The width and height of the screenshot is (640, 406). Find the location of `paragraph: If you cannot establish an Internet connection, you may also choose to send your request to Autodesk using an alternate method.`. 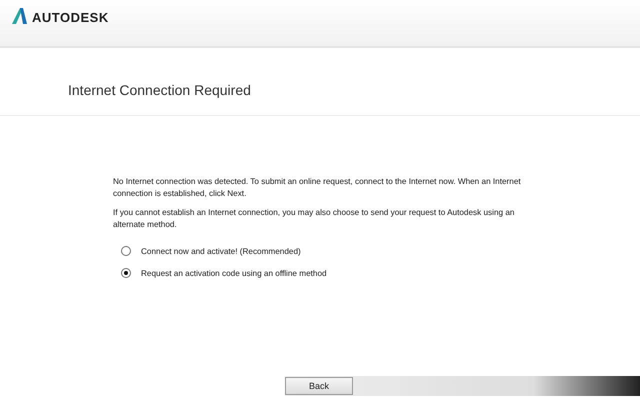

paragraph: If you cannot establish an Internet connection, you may also choose to send your request to Autodesk using an alternate method. is located at coordinates (314, 219).